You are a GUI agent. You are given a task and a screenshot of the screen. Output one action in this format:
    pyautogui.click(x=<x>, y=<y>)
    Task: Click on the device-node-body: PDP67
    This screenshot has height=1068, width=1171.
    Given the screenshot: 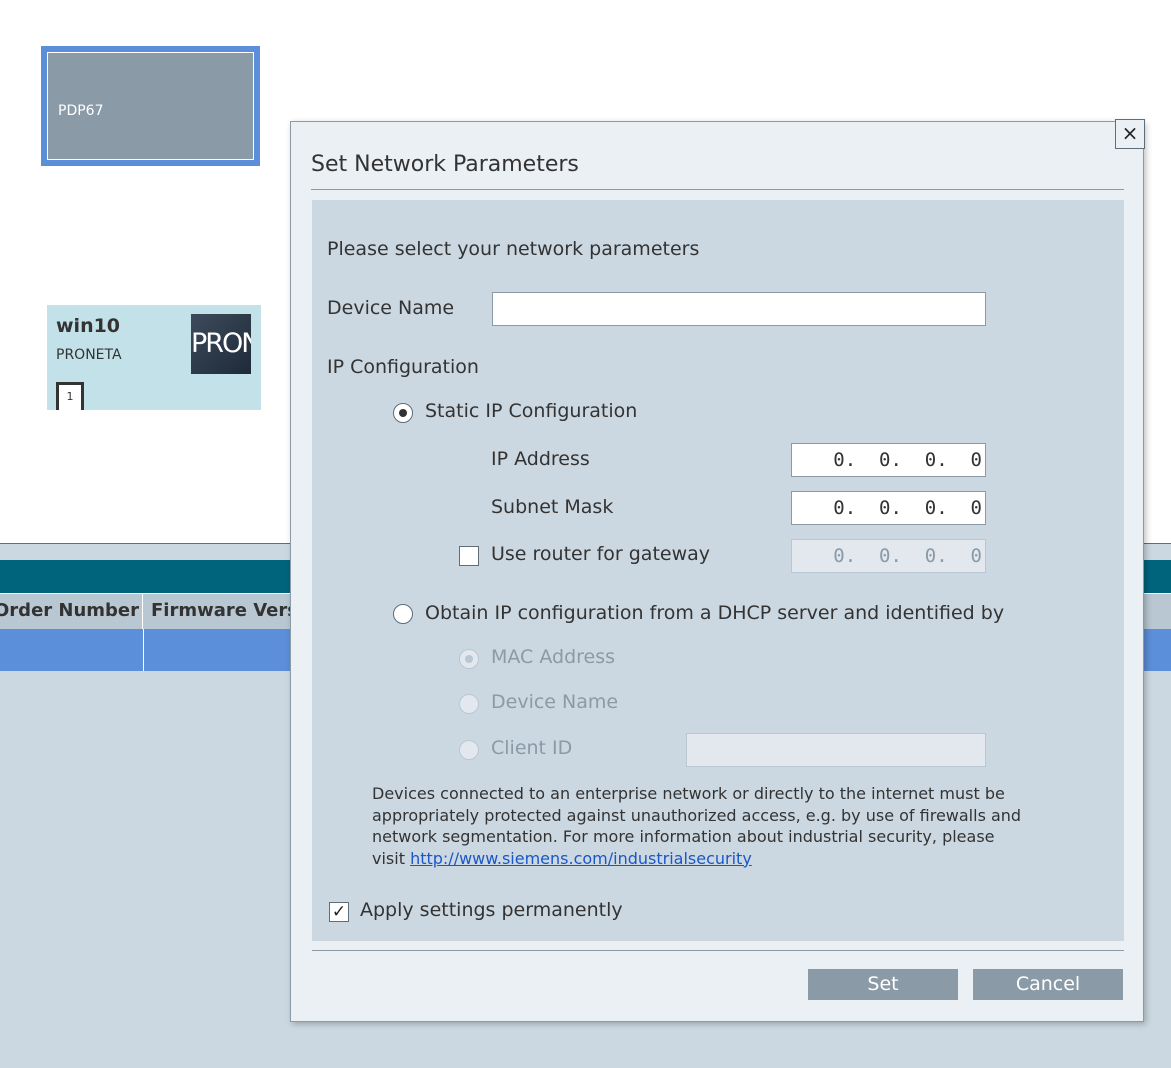 What is the action you would take?
    pyautogui.click(x=150, y=106)
    